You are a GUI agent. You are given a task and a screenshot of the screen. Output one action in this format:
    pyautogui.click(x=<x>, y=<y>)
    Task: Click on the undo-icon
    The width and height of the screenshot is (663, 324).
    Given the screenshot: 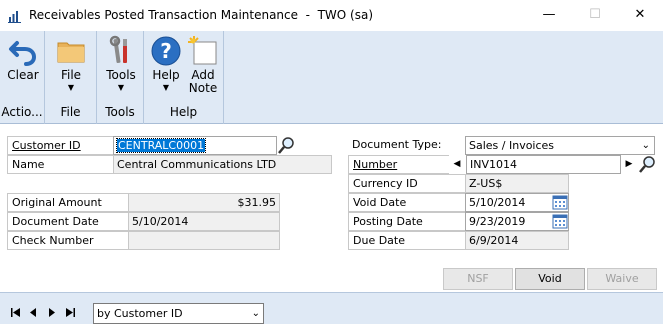 What is the action you would take?
    pyautogui.click(x=23, y=51)
    